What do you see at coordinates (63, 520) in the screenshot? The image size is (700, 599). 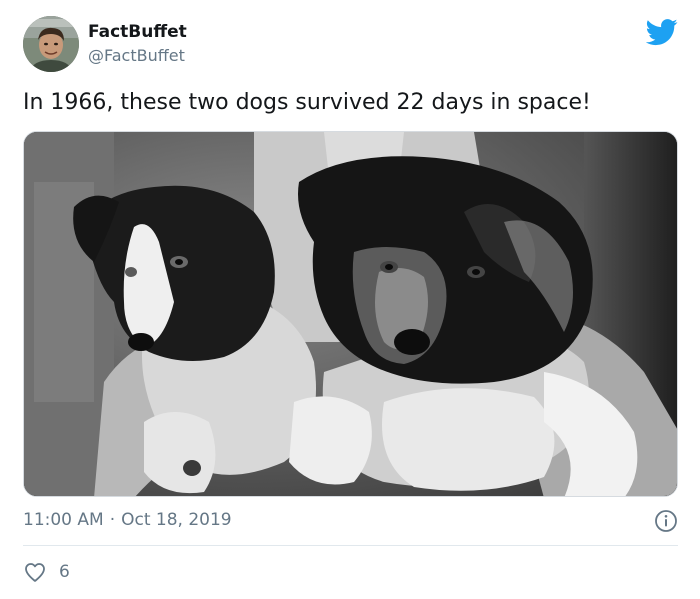 I see `tweet-time: 11:00 AM` at bounding box center [63, 520].